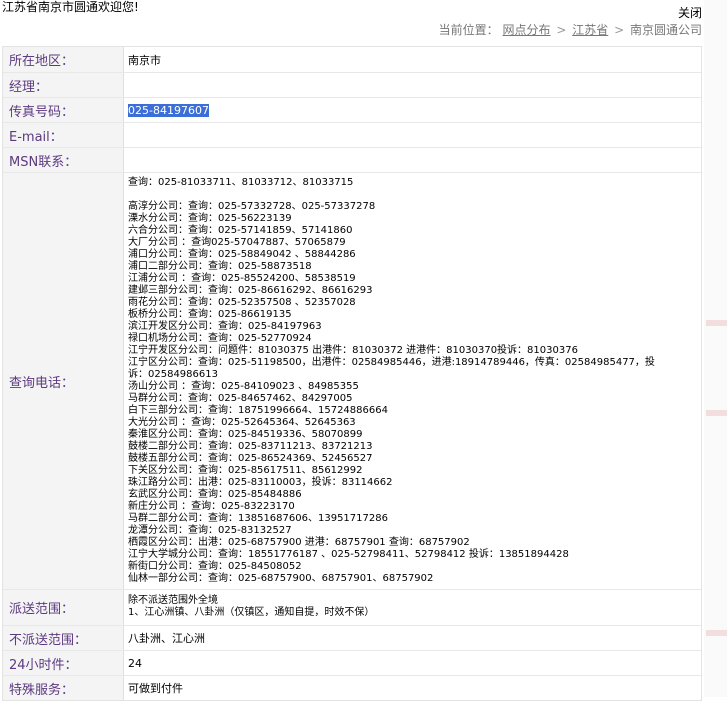 This screenshot has width=727, height=701. I want to click on value-special: 可做到付件, so click(412, 688).